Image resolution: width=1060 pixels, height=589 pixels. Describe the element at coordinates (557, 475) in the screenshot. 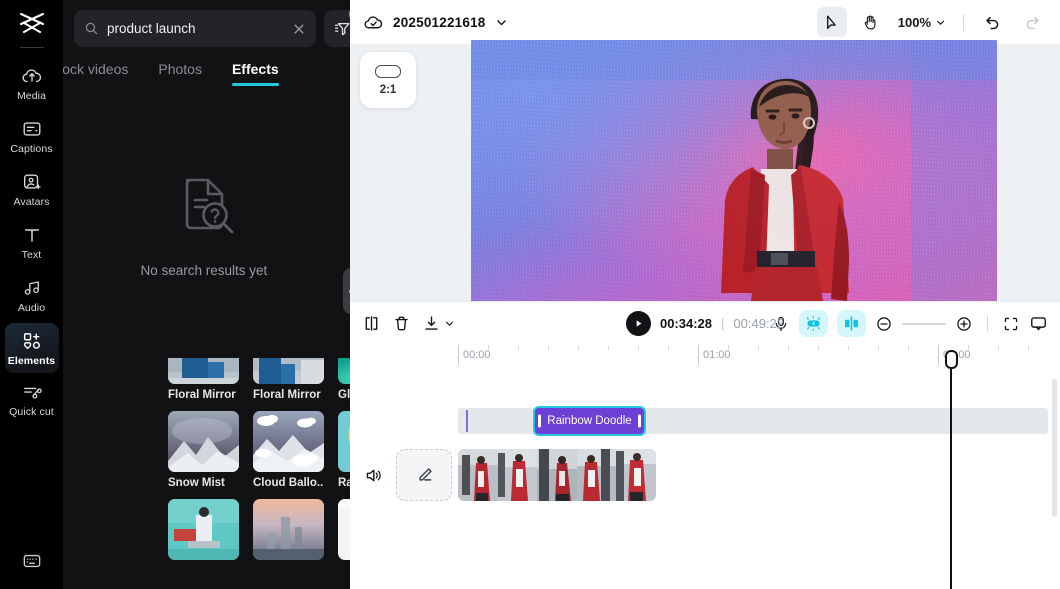

I see `timeline-clip-video` at that location.